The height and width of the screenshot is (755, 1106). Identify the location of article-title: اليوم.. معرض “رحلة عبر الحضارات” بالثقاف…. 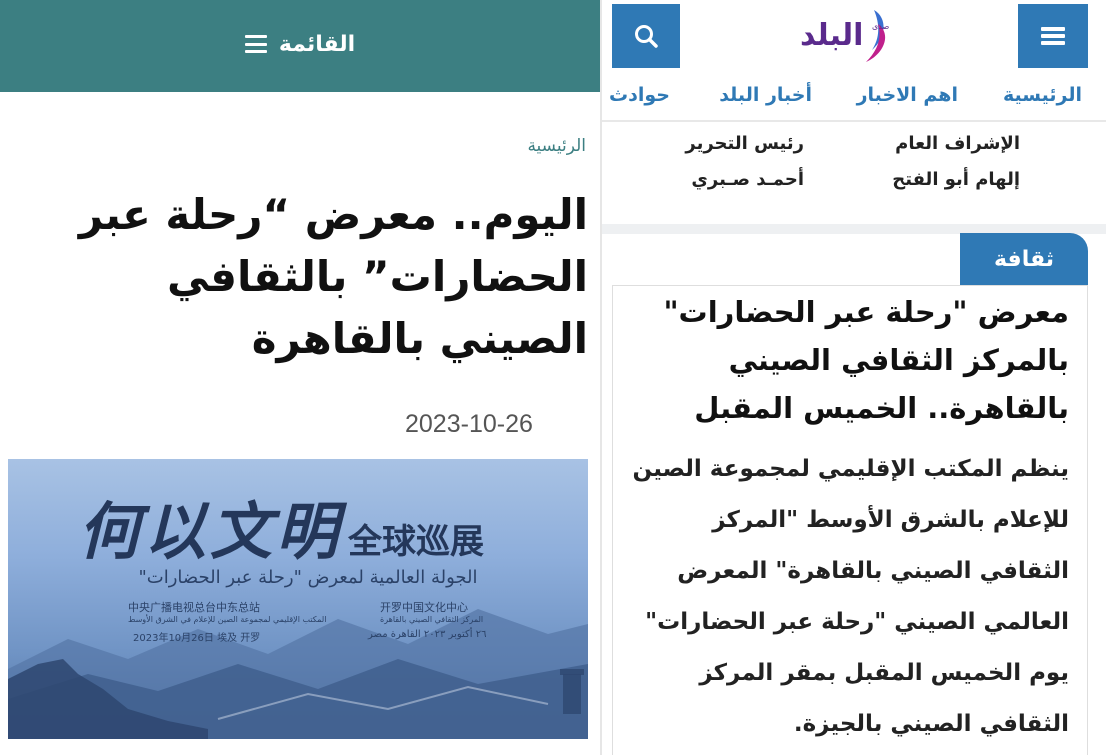
(333, 276).